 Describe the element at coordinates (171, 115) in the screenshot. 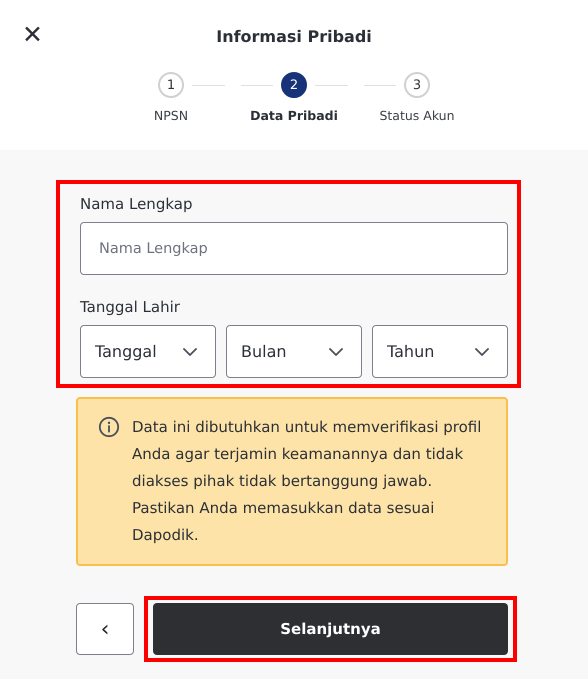

I see `step-label: NPSN` at that location.